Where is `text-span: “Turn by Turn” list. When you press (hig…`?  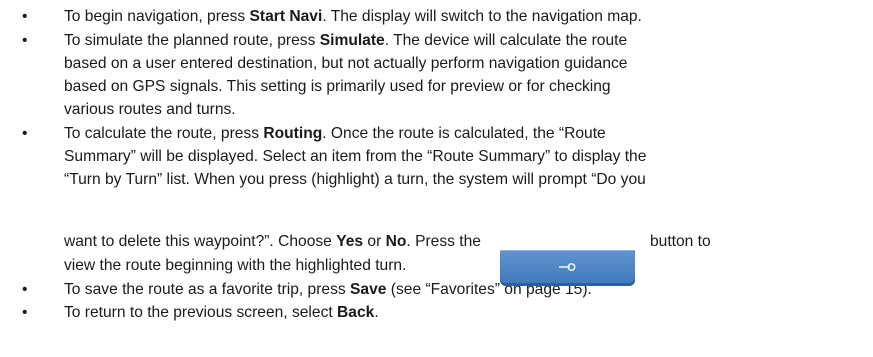
text-span: “Turn by Turn” list. When you press (hig… is located at coordinates (355, 179).